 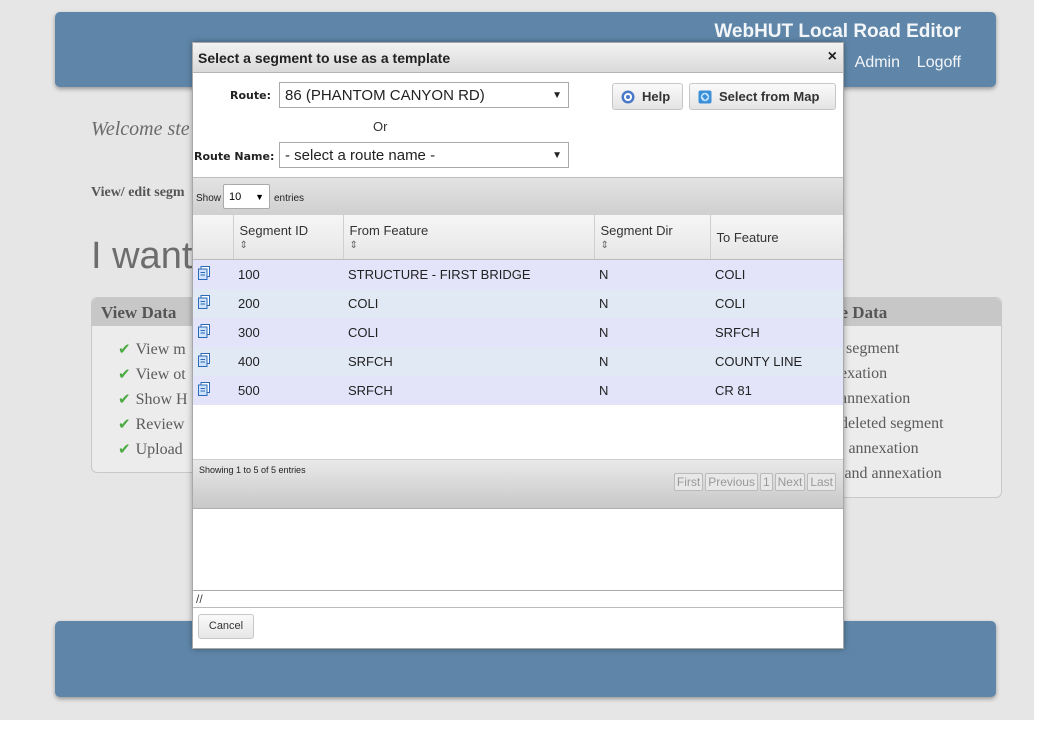 I want to click on last-page-button: Last, so click(x=821, y=482).